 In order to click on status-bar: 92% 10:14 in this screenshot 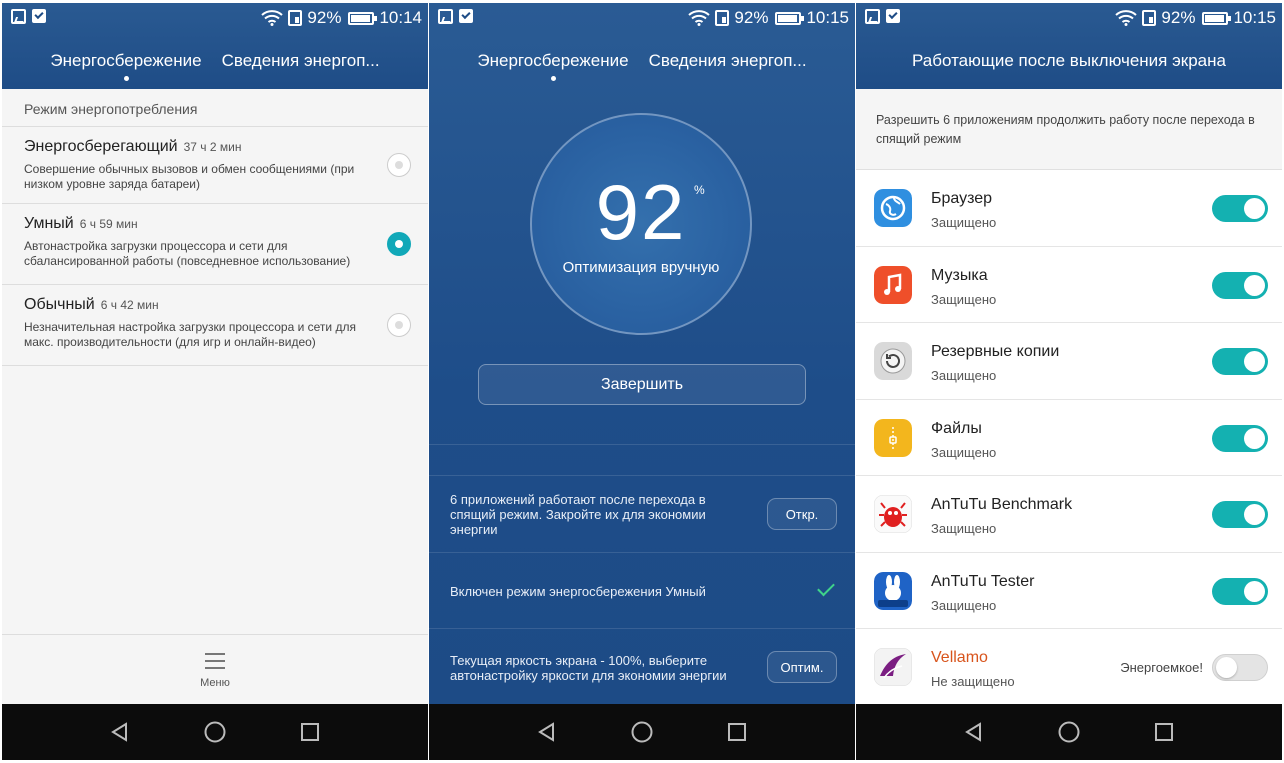, I will do `click(215, 17)`.